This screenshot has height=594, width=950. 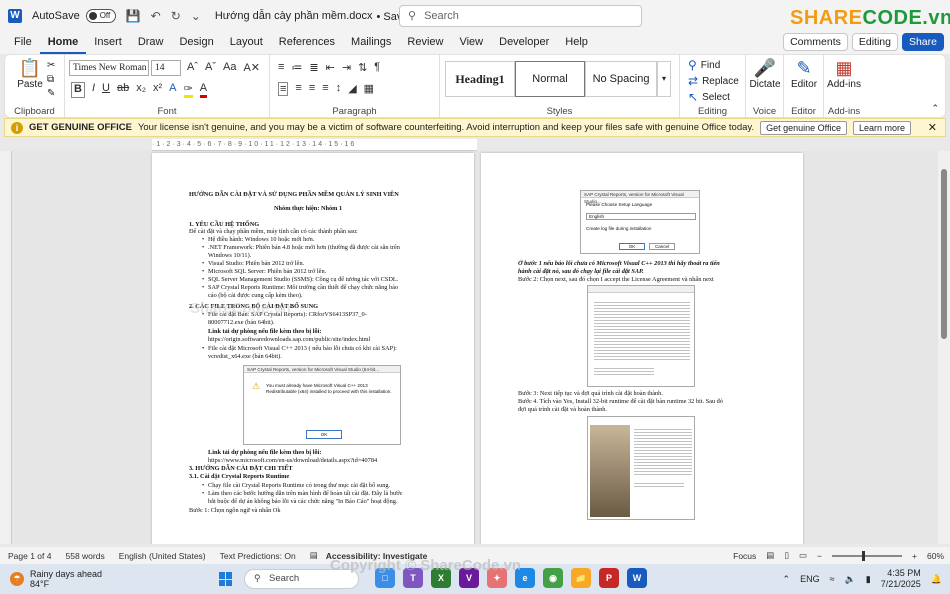 What do you see at coordinates (553, 578) in the screenshot?
I see `chrome-icon: ◉` at bounding box center [553, 578].